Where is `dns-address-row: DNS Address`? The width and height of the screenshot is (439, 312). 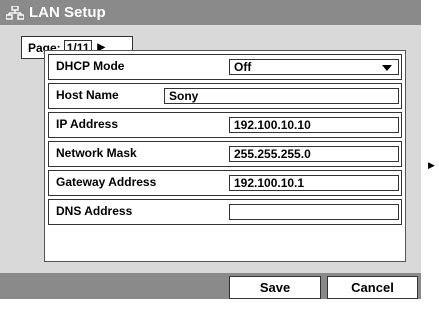
dns-address-row: DNS Address is located at coordinates (225, 212).